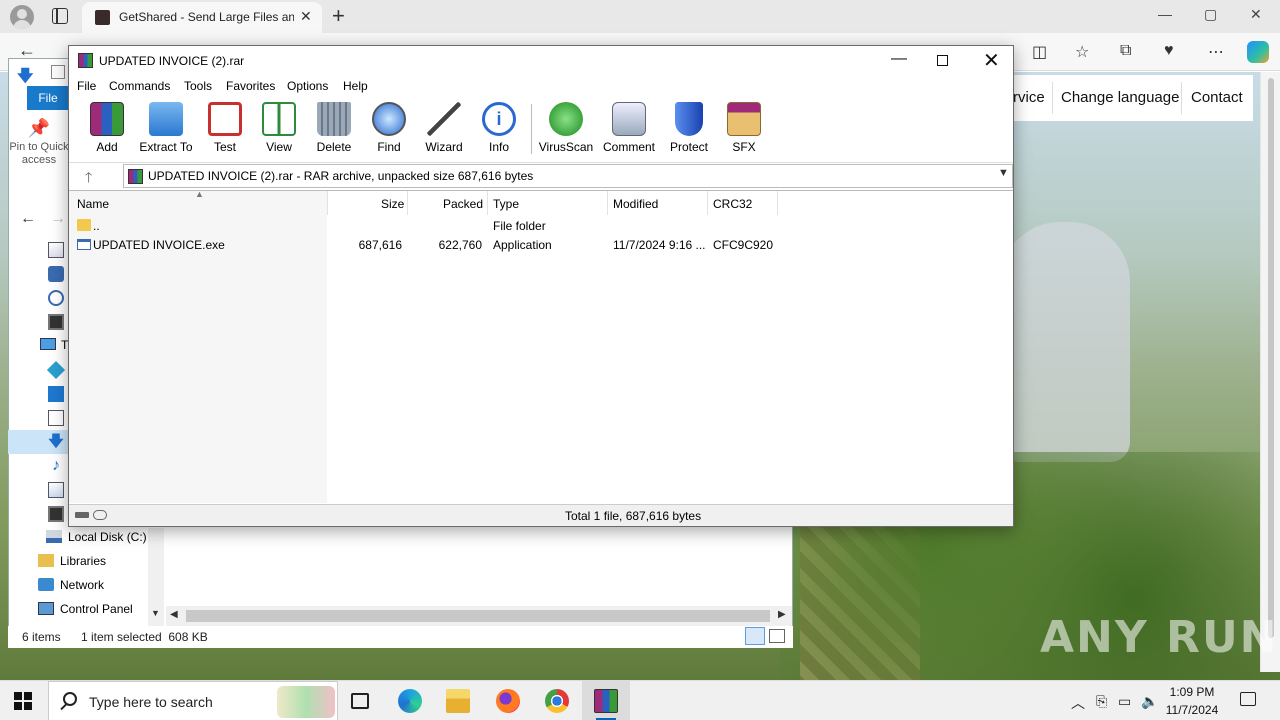 The image size is (1280, 720). Describe the element at coordinates (444, 128) in the screenshot. I see `tool-wizard-button: Wizard` at that location.